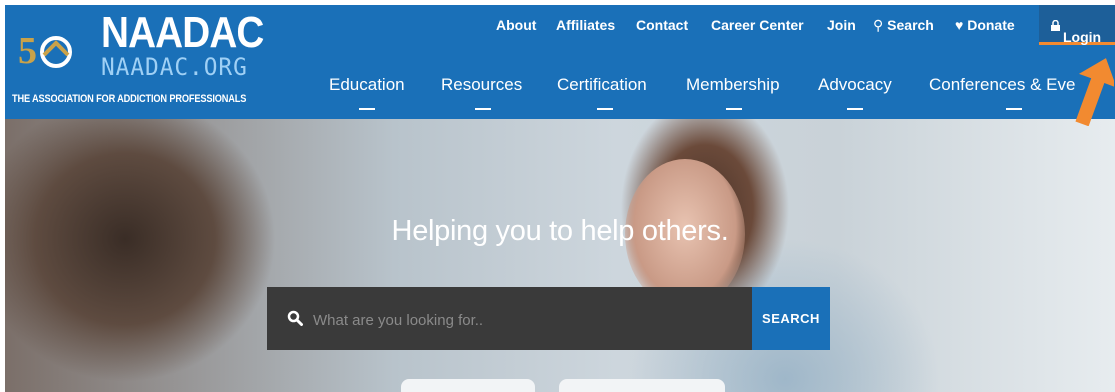  Describe the element at coordinates (991, 25) in the screenshot. I see `nav-link-donate-label: Donate` at that location.